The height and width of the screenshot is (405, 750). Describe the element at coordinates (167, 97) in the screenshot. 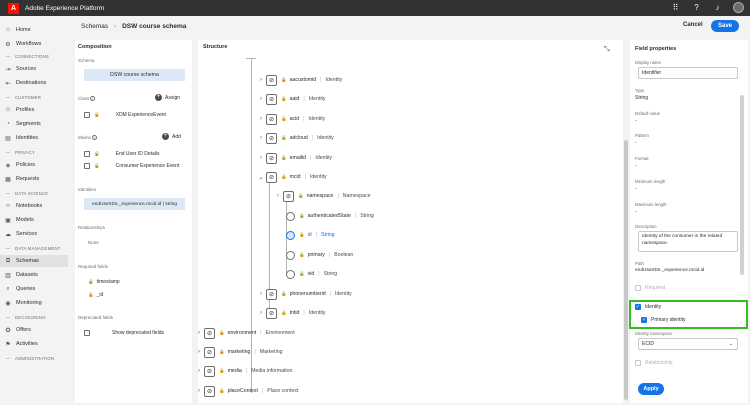

I see `assign-class-button: + Assign` at that location.